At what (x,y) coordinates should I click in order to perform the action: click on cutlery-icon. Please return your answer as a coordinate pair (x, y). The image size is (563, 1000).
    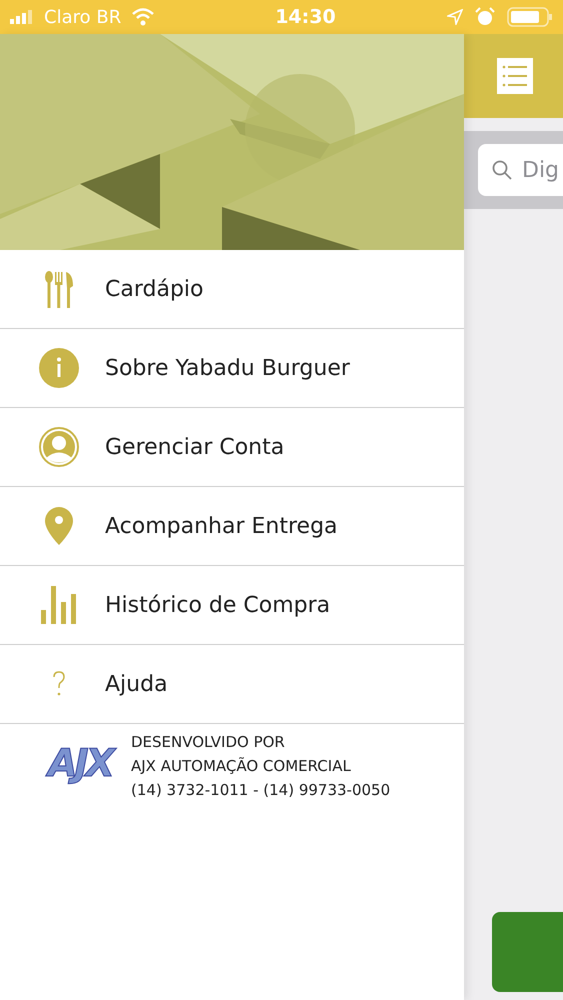
    Looking at the image, I should click on (59, 289).